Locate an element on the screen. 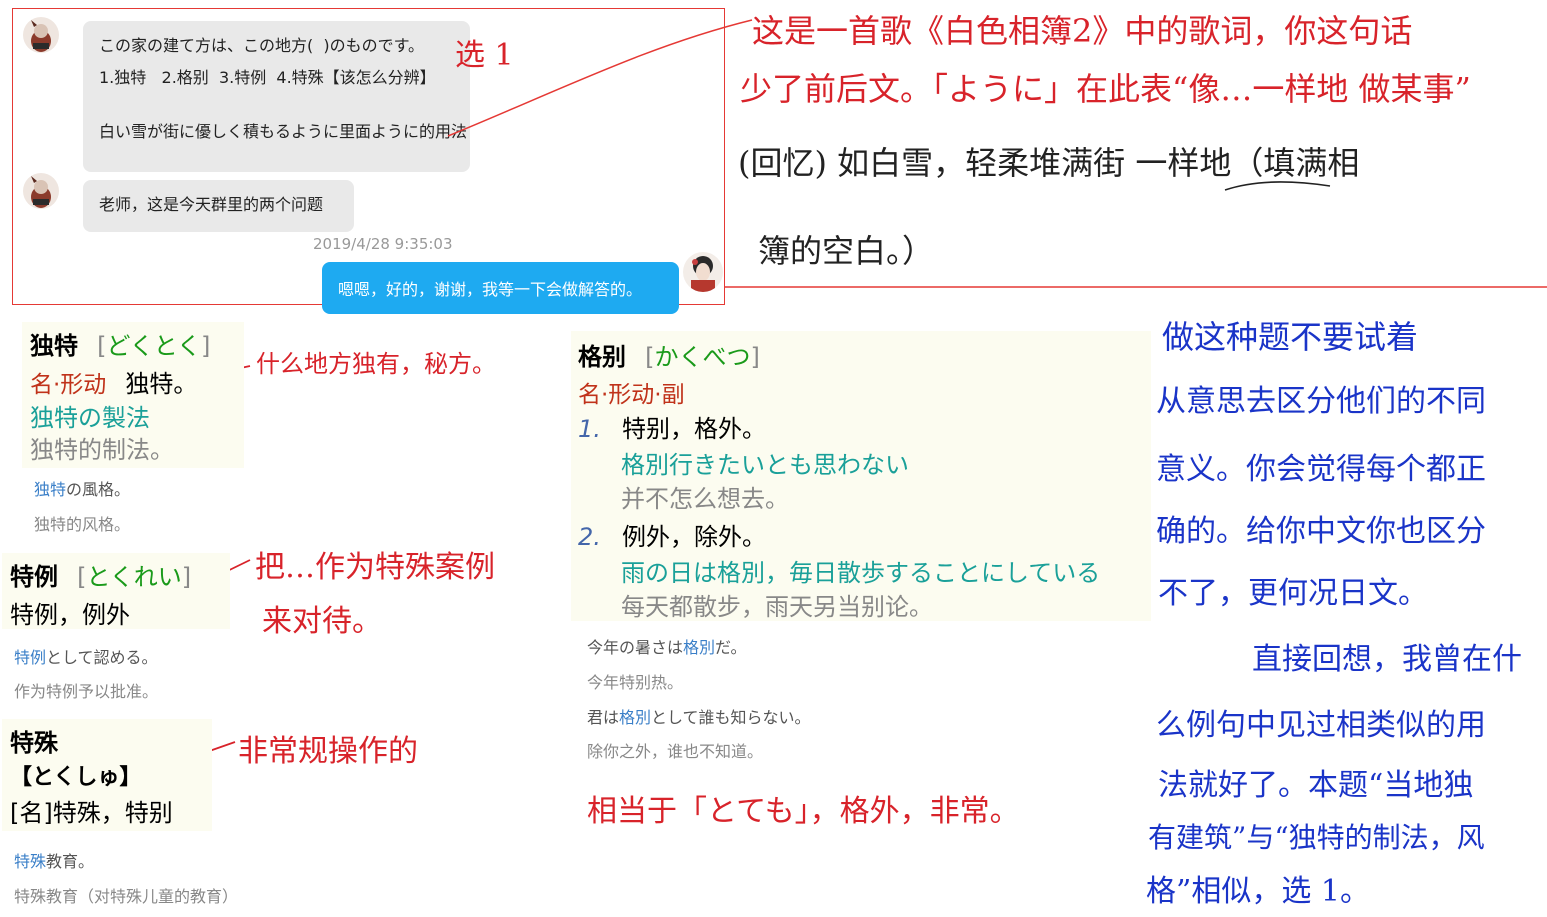 The image size is (1547, 917). entry-reading: とくれい is located at coordinates (134, 577).